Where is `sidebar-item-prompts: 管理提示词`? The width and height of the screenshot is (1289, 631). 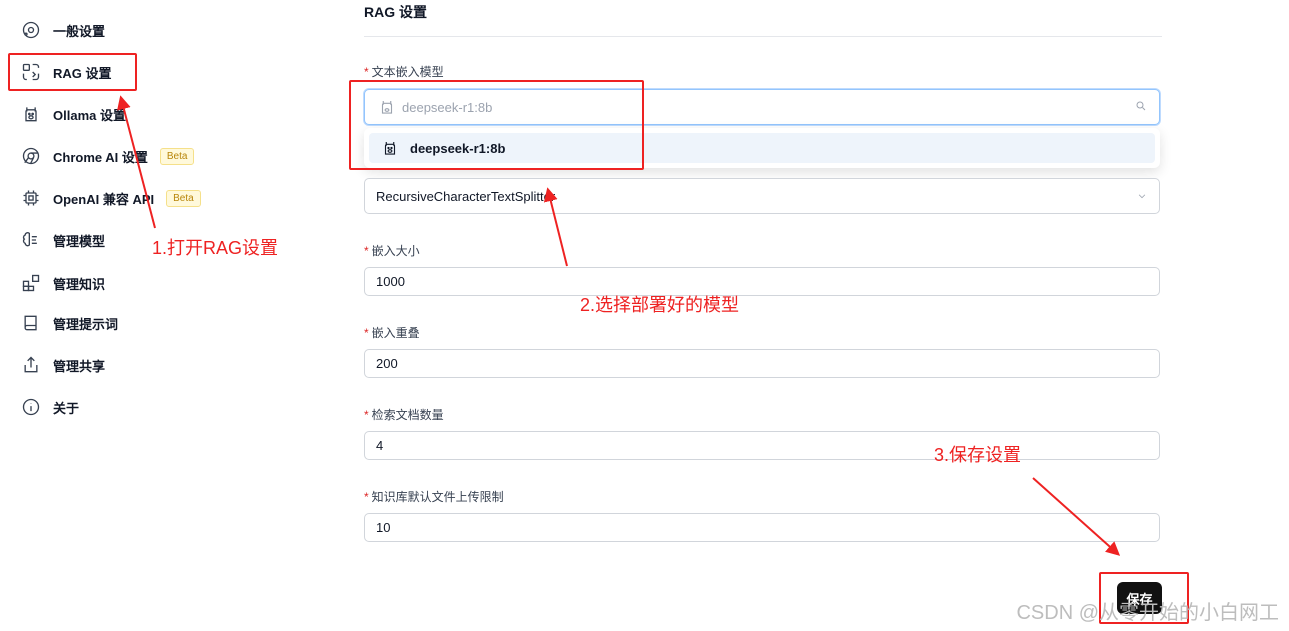 sidebar-item-prompts: 管理提示词 is located at coordinates (69, 323).